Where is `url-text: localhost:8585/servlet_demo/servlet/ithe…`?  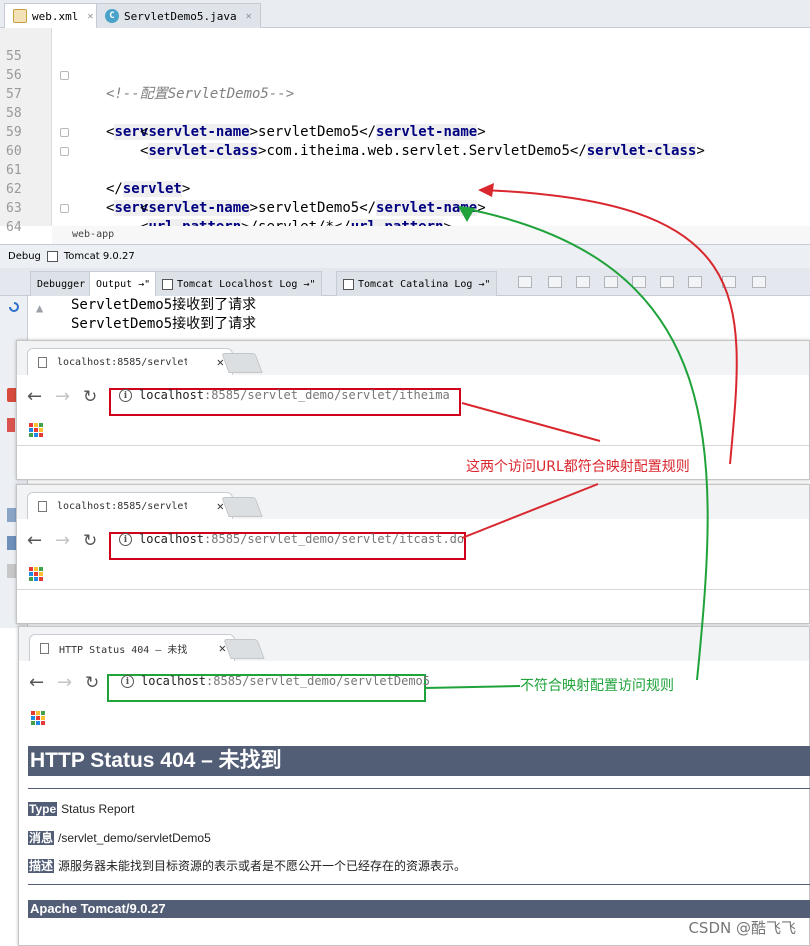
url-text: localhost:8585/servlet_demo/servlet/ithe… is located at coordinates (294, 395).